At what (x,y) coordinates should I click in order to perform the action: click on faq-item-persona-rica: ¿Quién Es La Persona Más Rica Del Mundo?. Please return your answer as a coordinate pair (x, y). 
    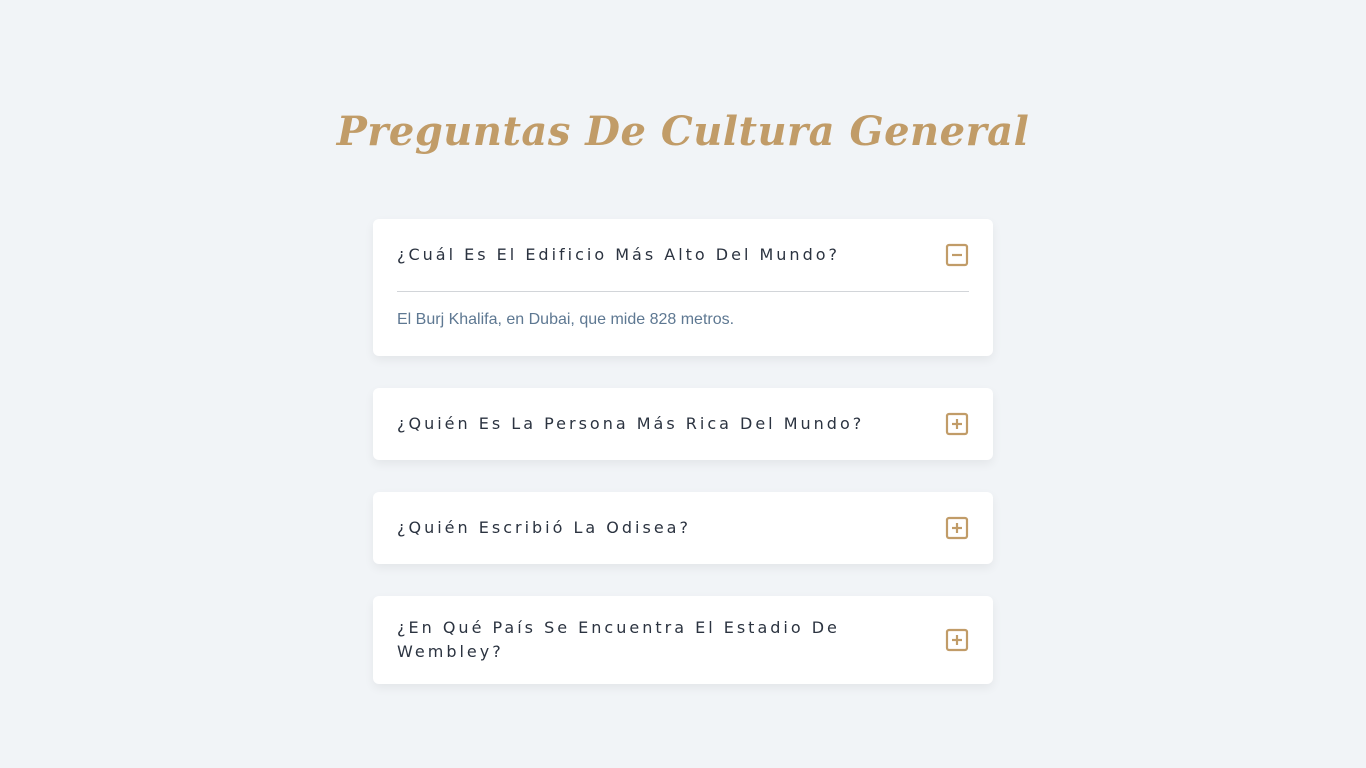
    Looking at the image, I should click on (683, 424).